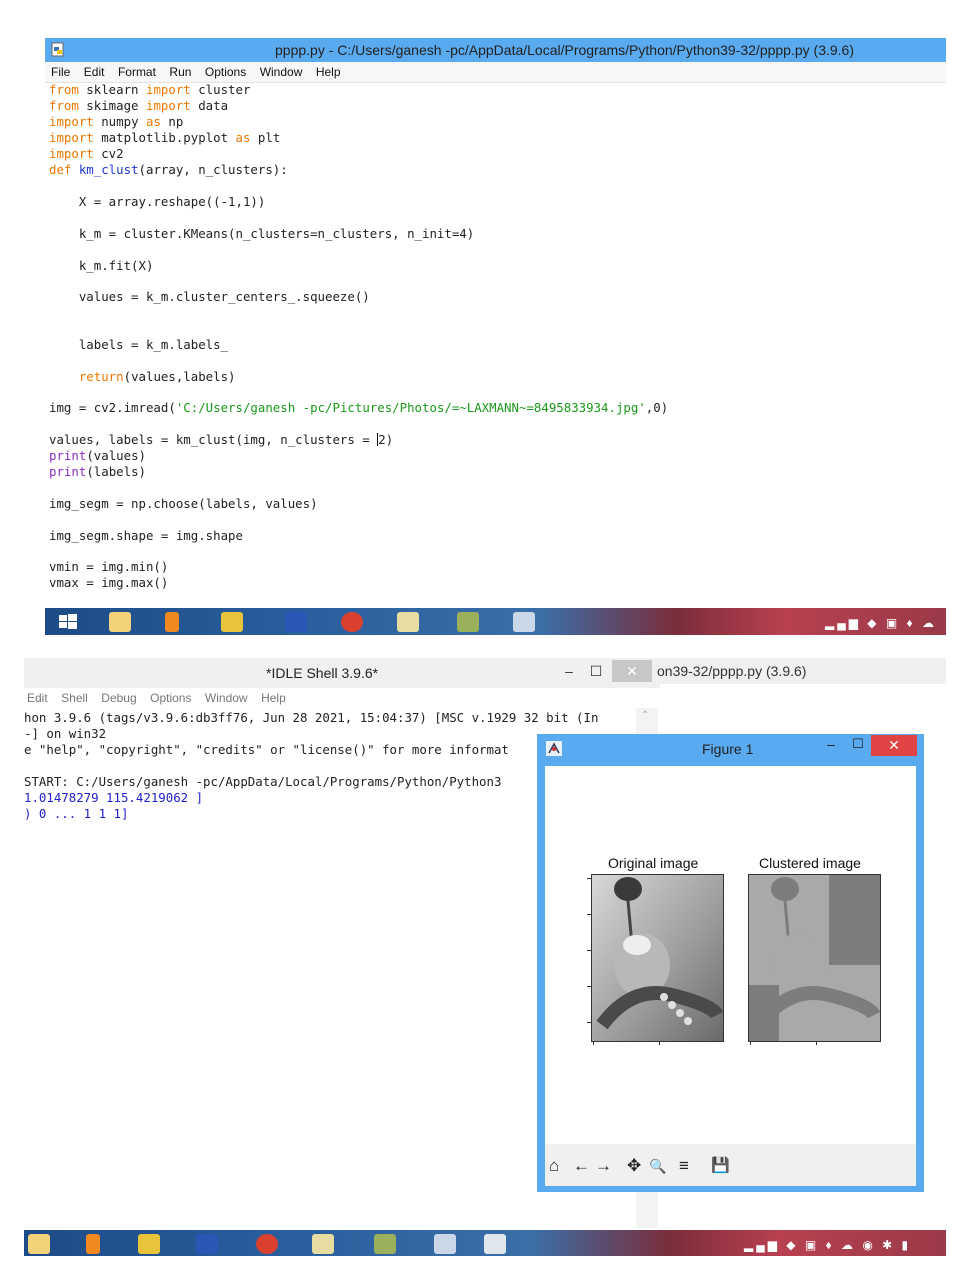  What do you see at coordinates (728, 749) in the screenshot?
I see `figure-title: Figure 1` at bounding box center [728, 749].